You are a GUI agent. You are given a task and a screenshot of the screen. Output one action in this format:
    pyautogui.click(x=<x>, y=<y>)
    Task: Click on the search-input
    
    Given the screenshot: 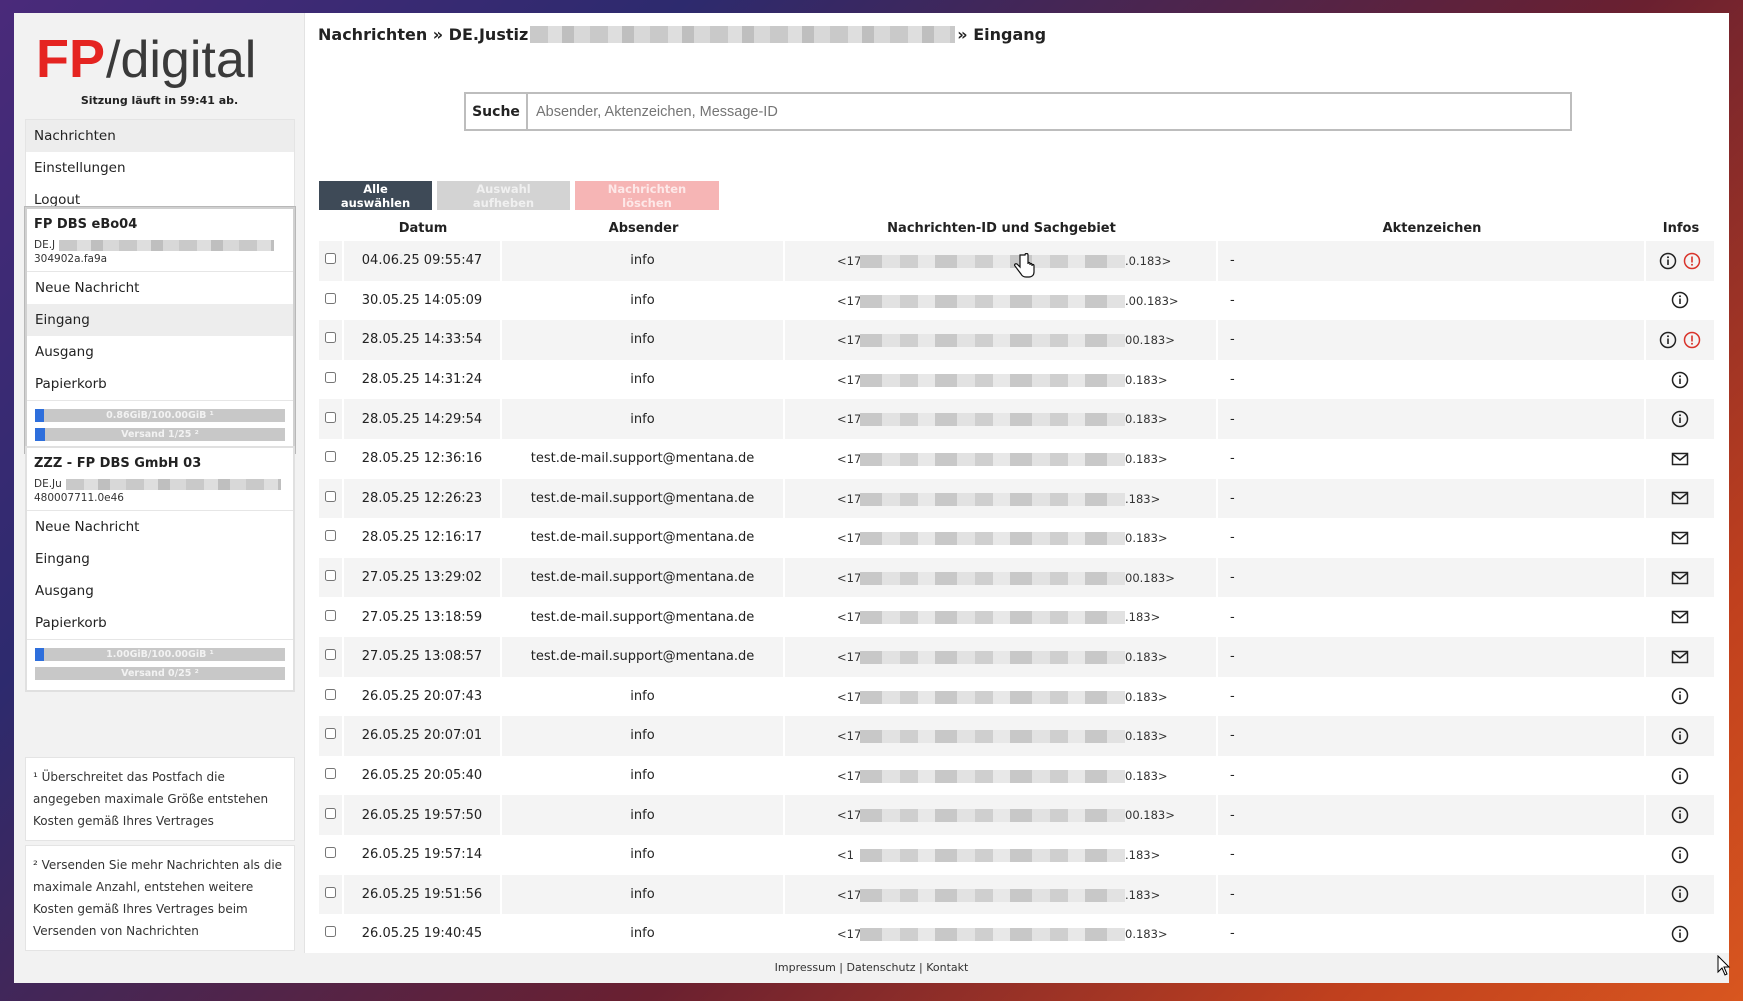 What is the action you would take?
    pyautogui.click(x=1049, y=111)
    